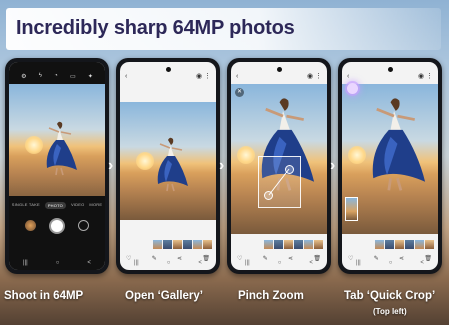 Image resolution: width=449 pixels, height=325 pixels. I want to click on ratio-icon: ▭, so click(73, 76).